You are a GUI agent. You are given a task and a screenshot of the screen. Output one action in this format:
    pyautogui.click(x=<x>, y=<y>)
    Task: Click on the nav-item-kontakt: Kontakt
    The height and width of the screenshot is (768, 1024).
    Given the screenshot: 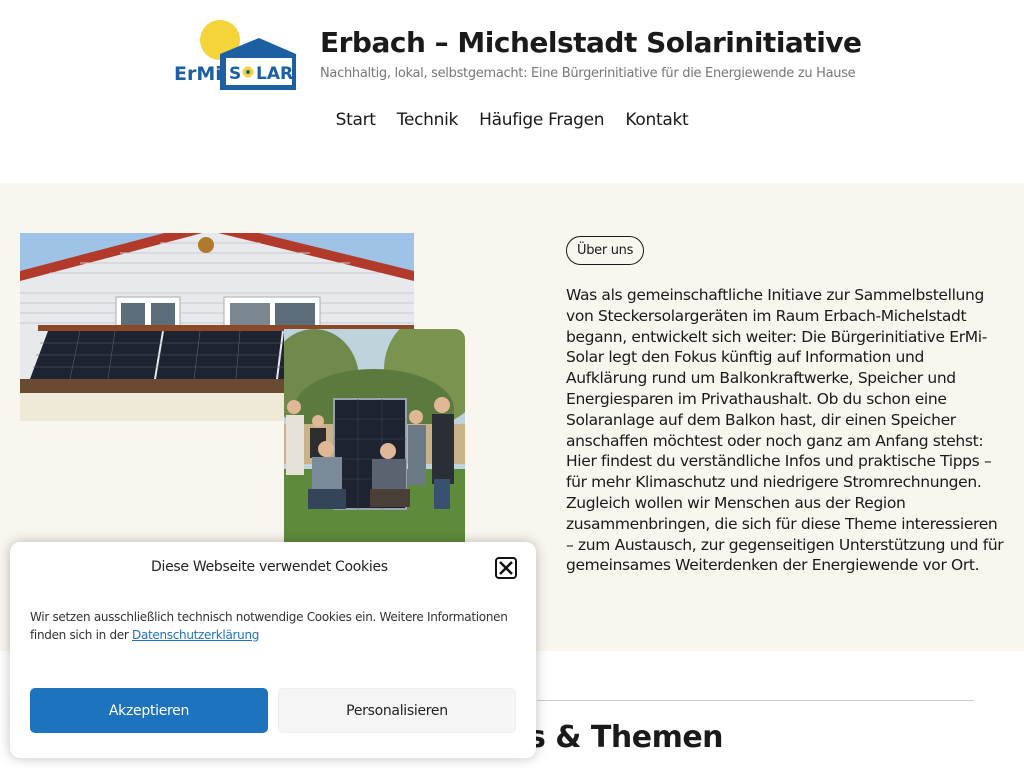 What is the action you would take?
    pyautogui.click(x=656, y=120)
    